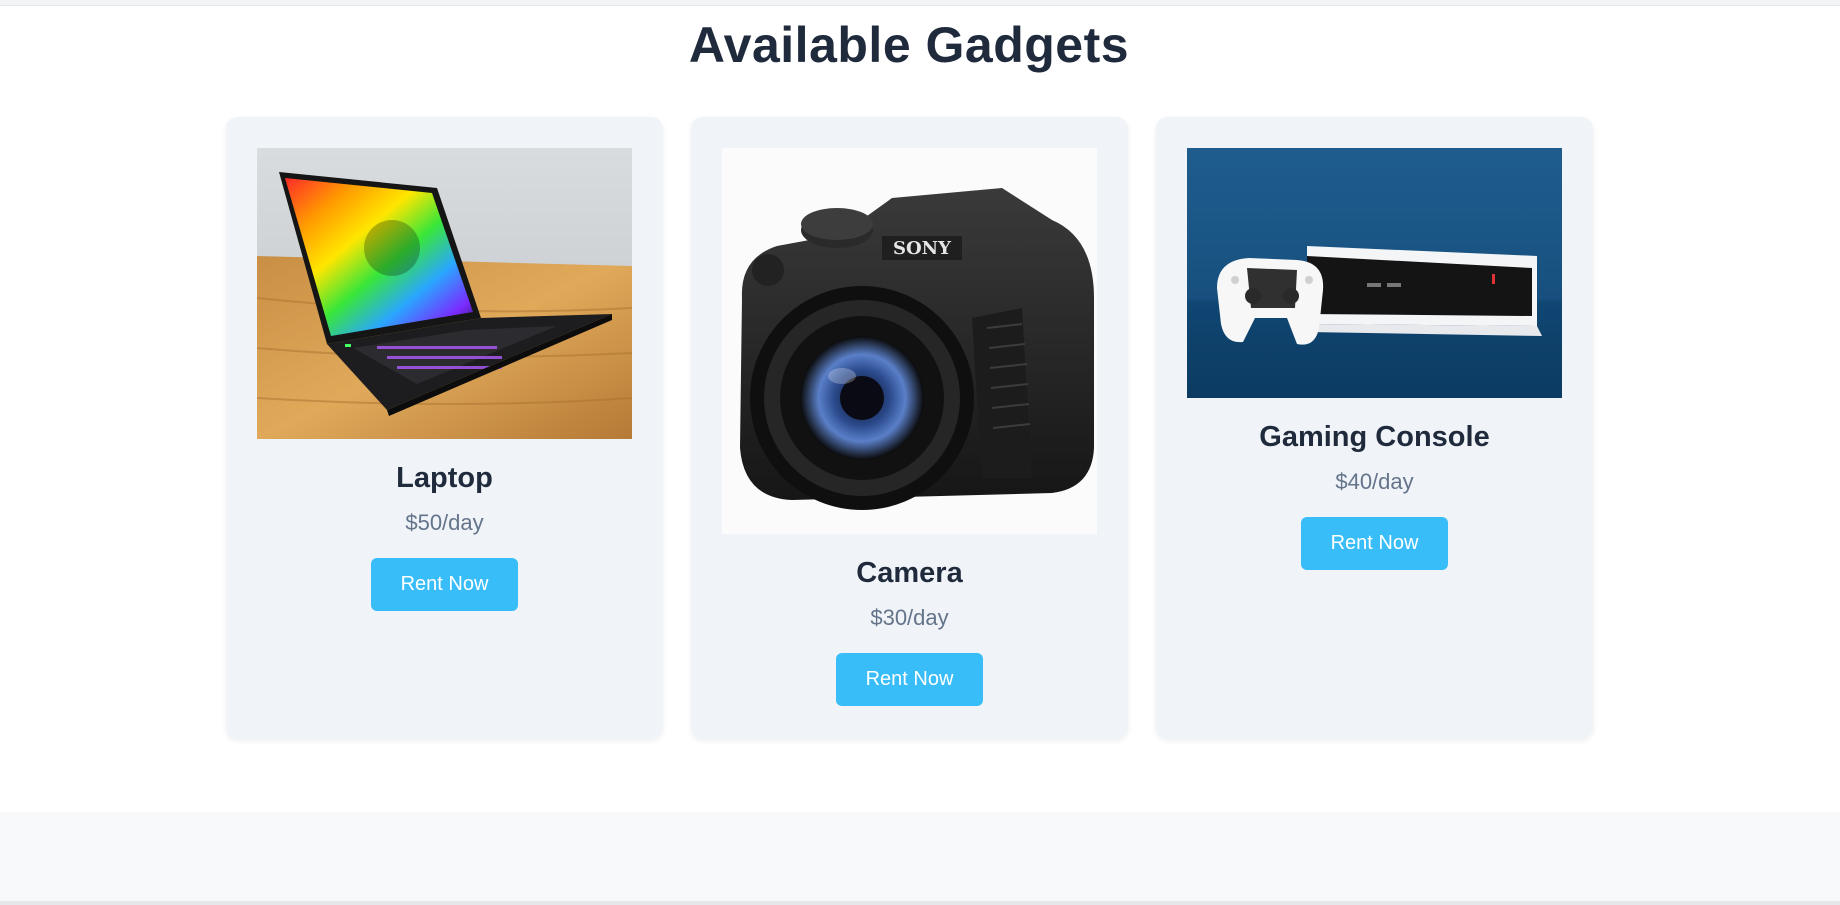 The width and height of the screenshot is (1840, 905). Describe the element at coordinates (1374, 437) in the screenshot. I see `gadget-name: Gaming Console` at that location.